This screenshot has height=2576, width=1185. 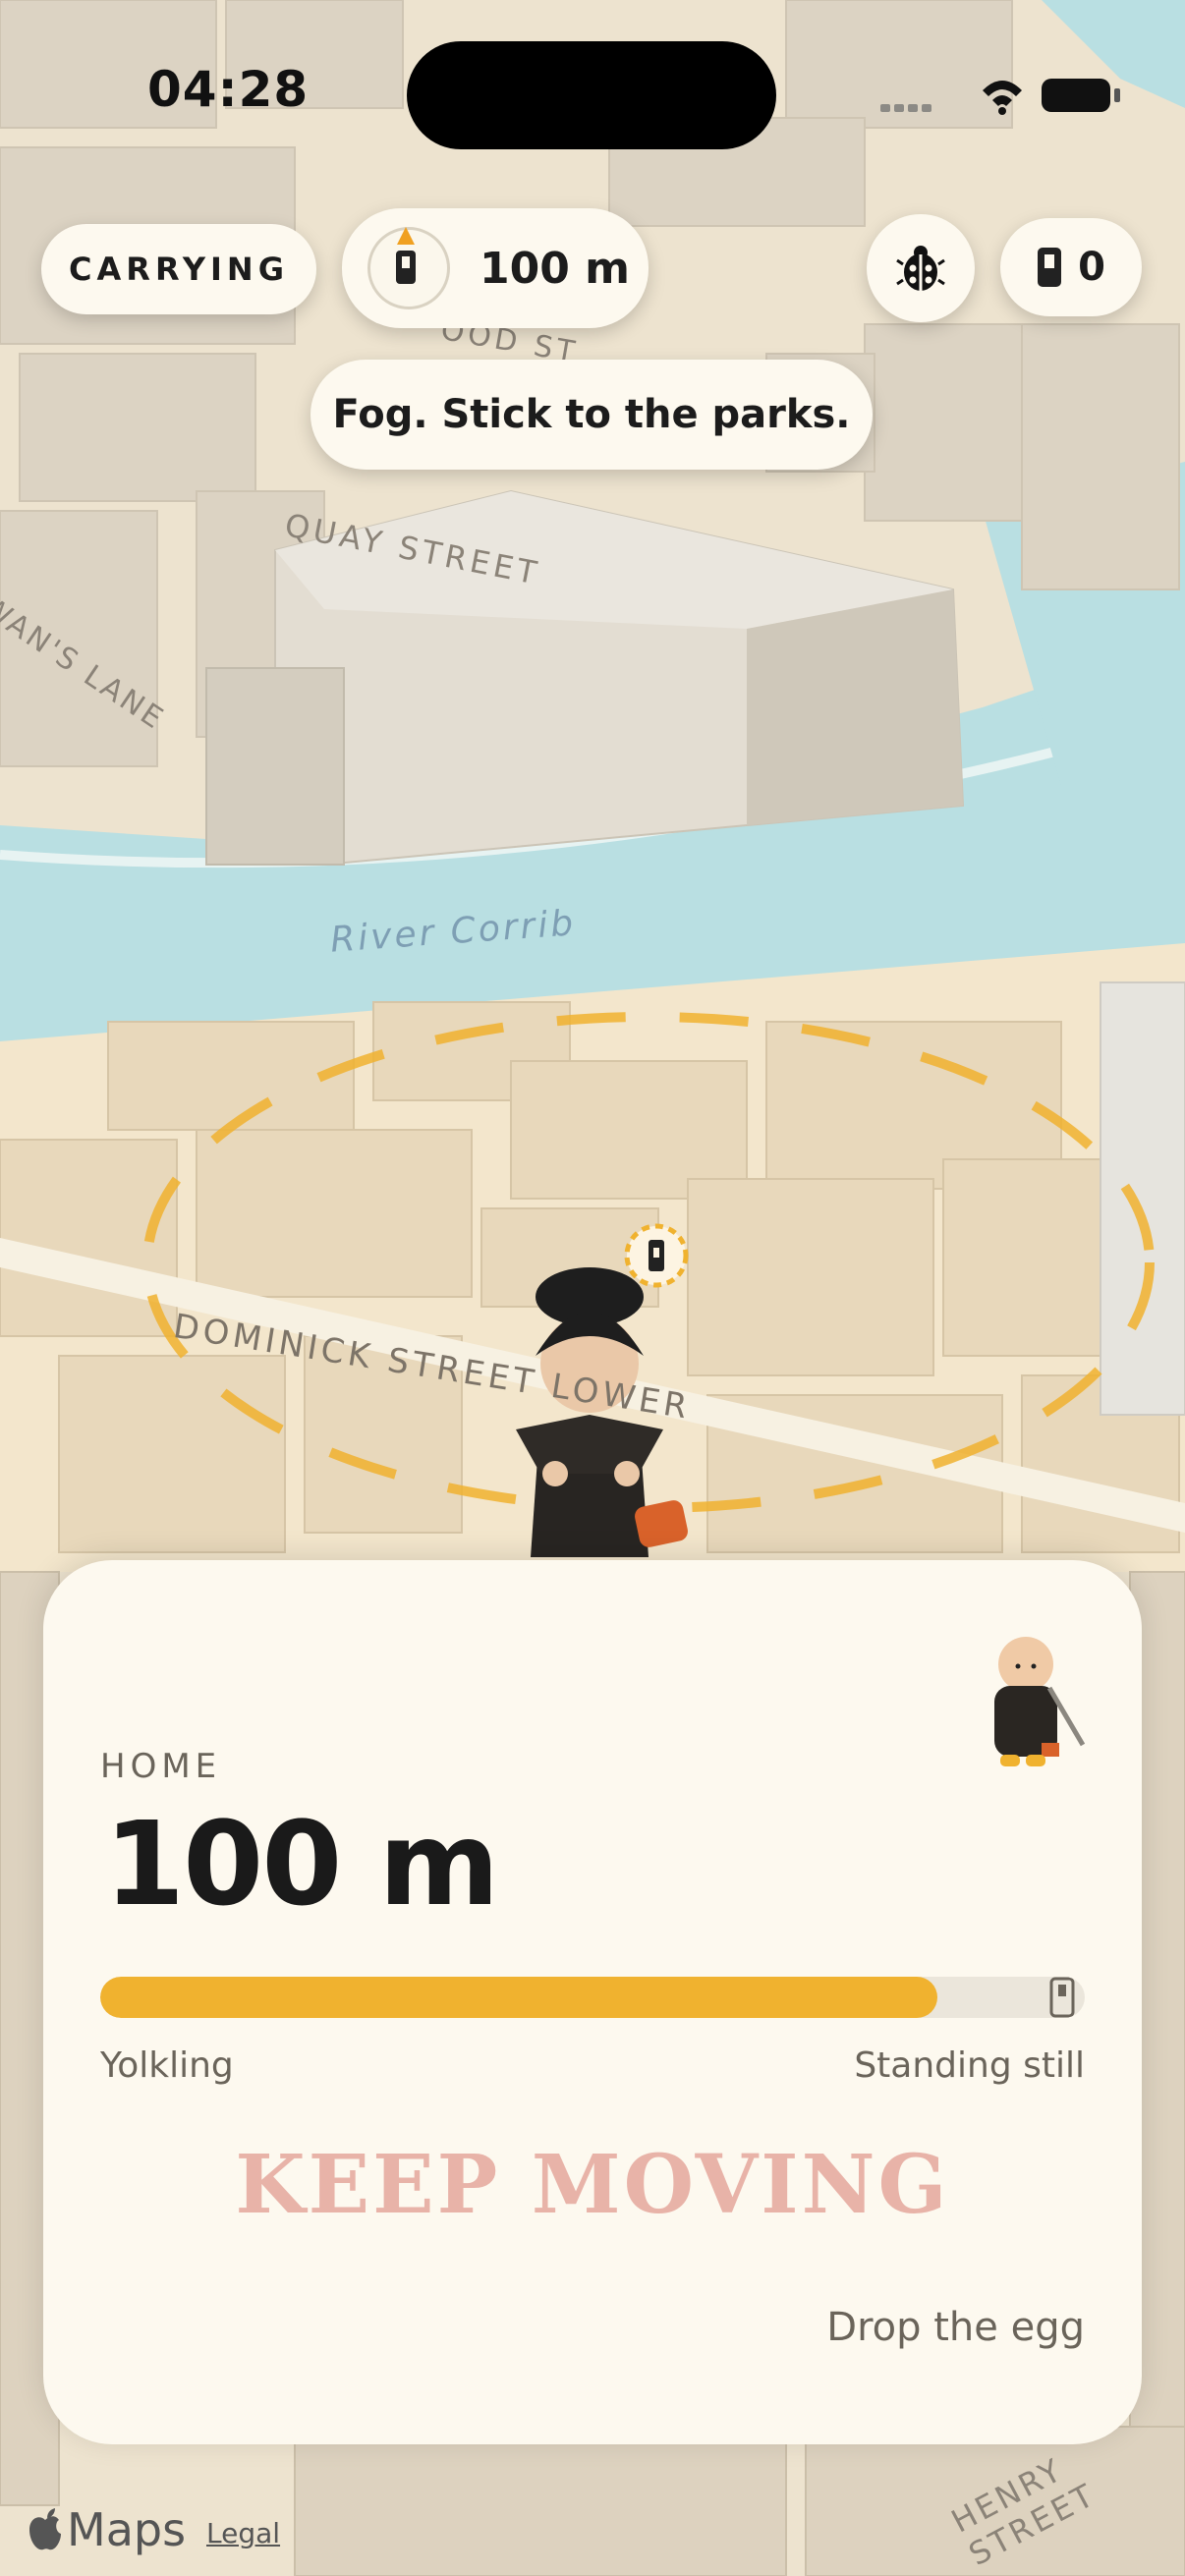 I want to click on journey-progress-fill, so click(x=519, y=1997).